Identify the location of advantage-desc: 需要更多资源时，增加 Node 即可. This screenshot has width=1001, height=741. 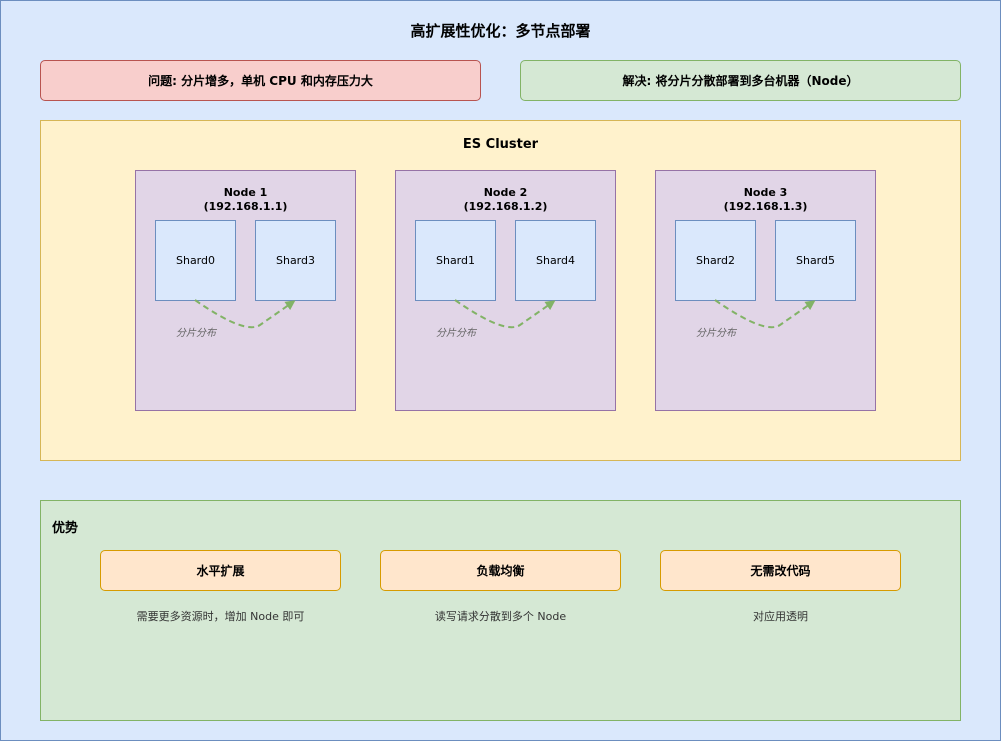
(220, 616).